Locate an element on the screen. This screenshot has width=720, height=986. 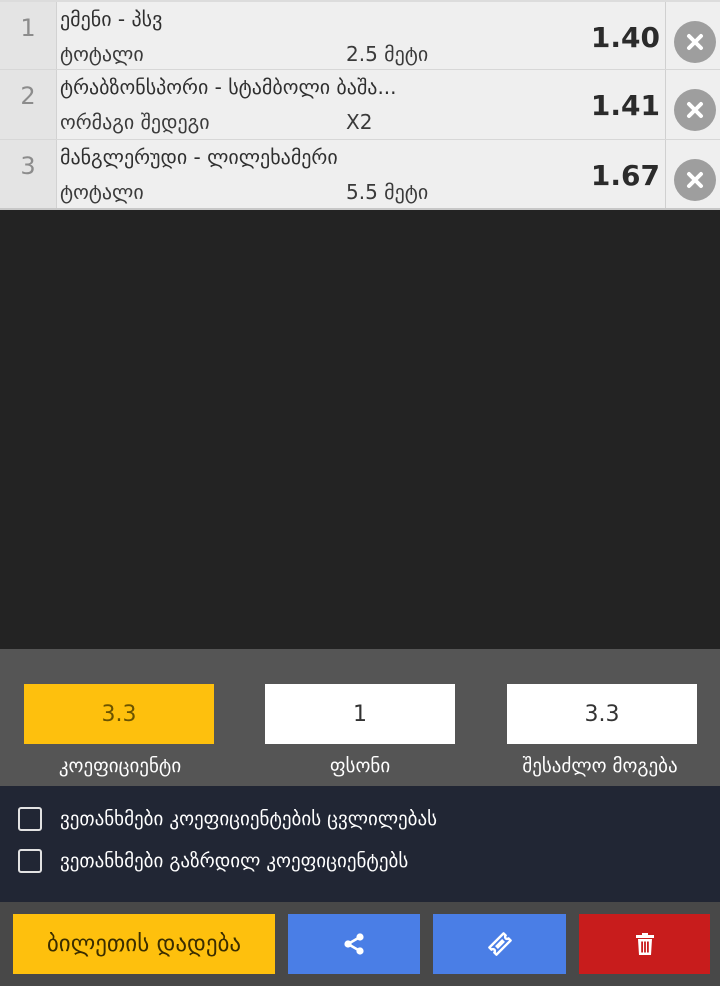
action-bar: ბილეთის დადება is located at coordinates (360, 944).